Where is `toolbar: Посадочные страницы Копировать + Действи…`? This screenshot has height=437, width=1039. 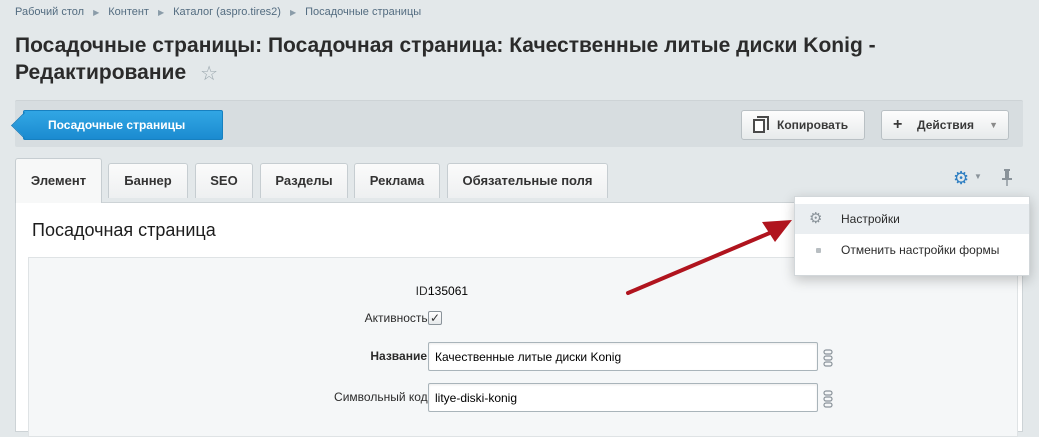 toolbar: Посадочные страницы Копировать + Действи… is located at coordinates (519, 123).